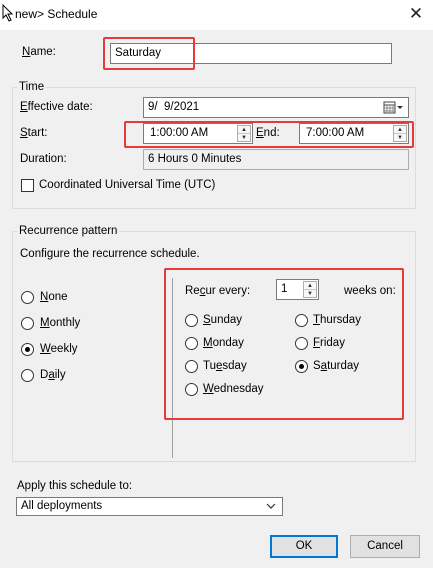 This screenshot has width=433, height=568. What do you see at coordinates (8, 13) in the screenshot?
I see `mouse-cursor-icon` at bounding box center [8, 13].